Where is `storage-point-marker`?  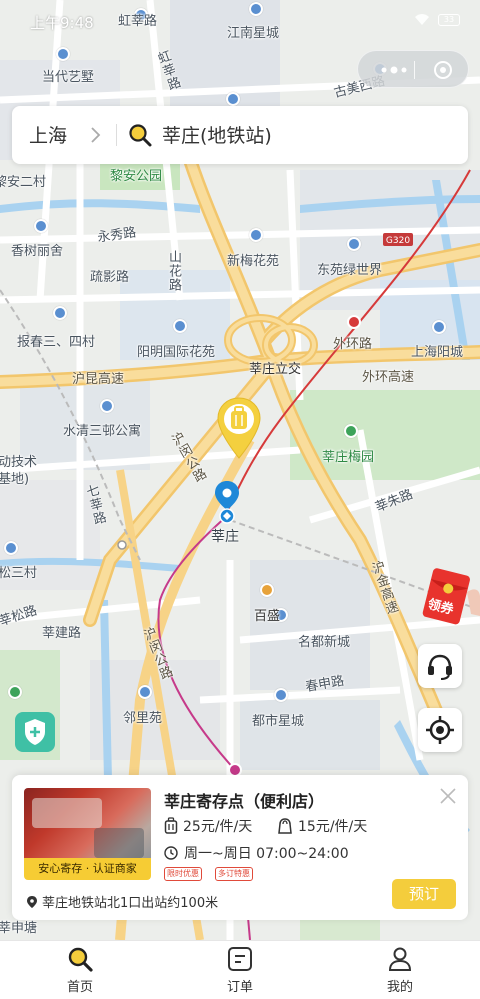 storage-point-marker is located at coordinates (239, 429).